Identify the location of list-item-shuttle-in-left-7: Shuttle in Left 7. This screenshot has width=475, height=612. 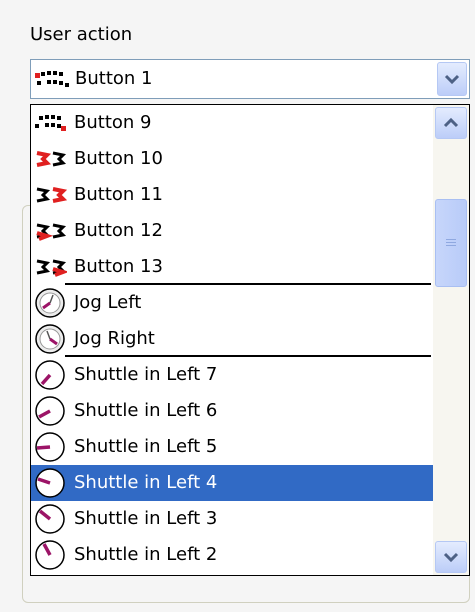
(233, 375).